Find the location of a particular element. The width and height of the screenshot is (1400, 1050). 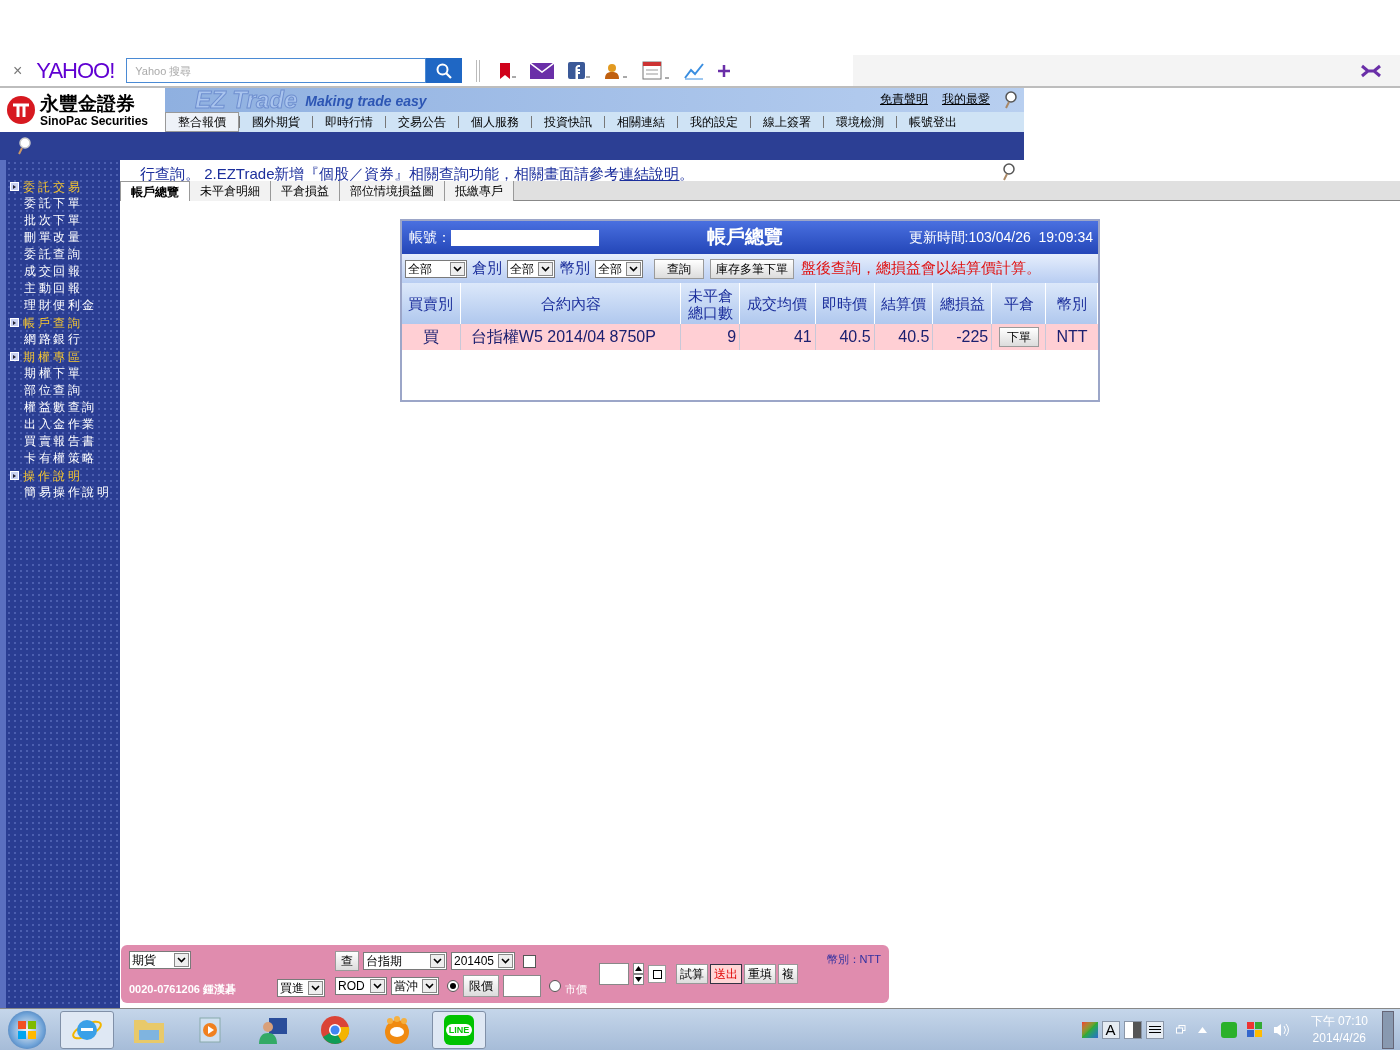

header-link: 我的最愛 is located at coordinates (966, 99).